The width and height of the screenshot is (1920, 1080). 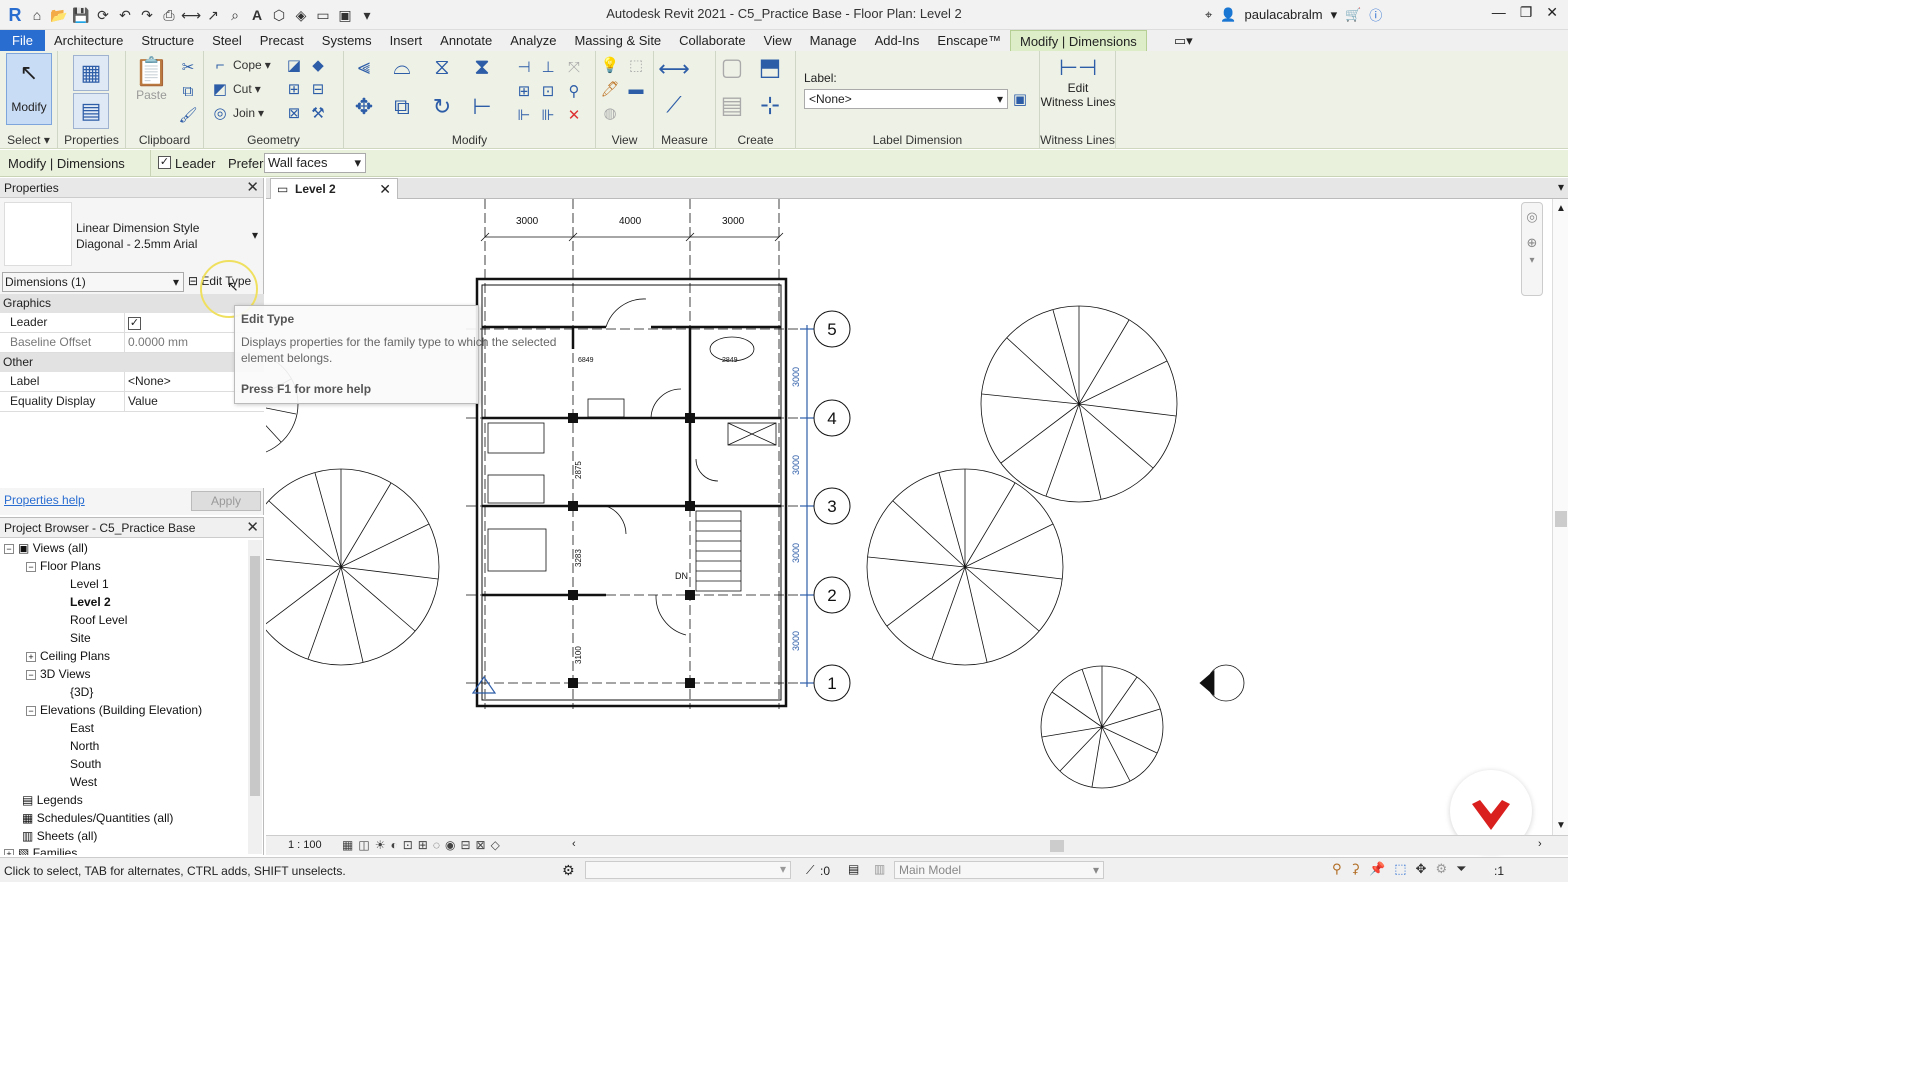 I want to click on lightbulb-icon: 💡, so click(x=610, y=65).